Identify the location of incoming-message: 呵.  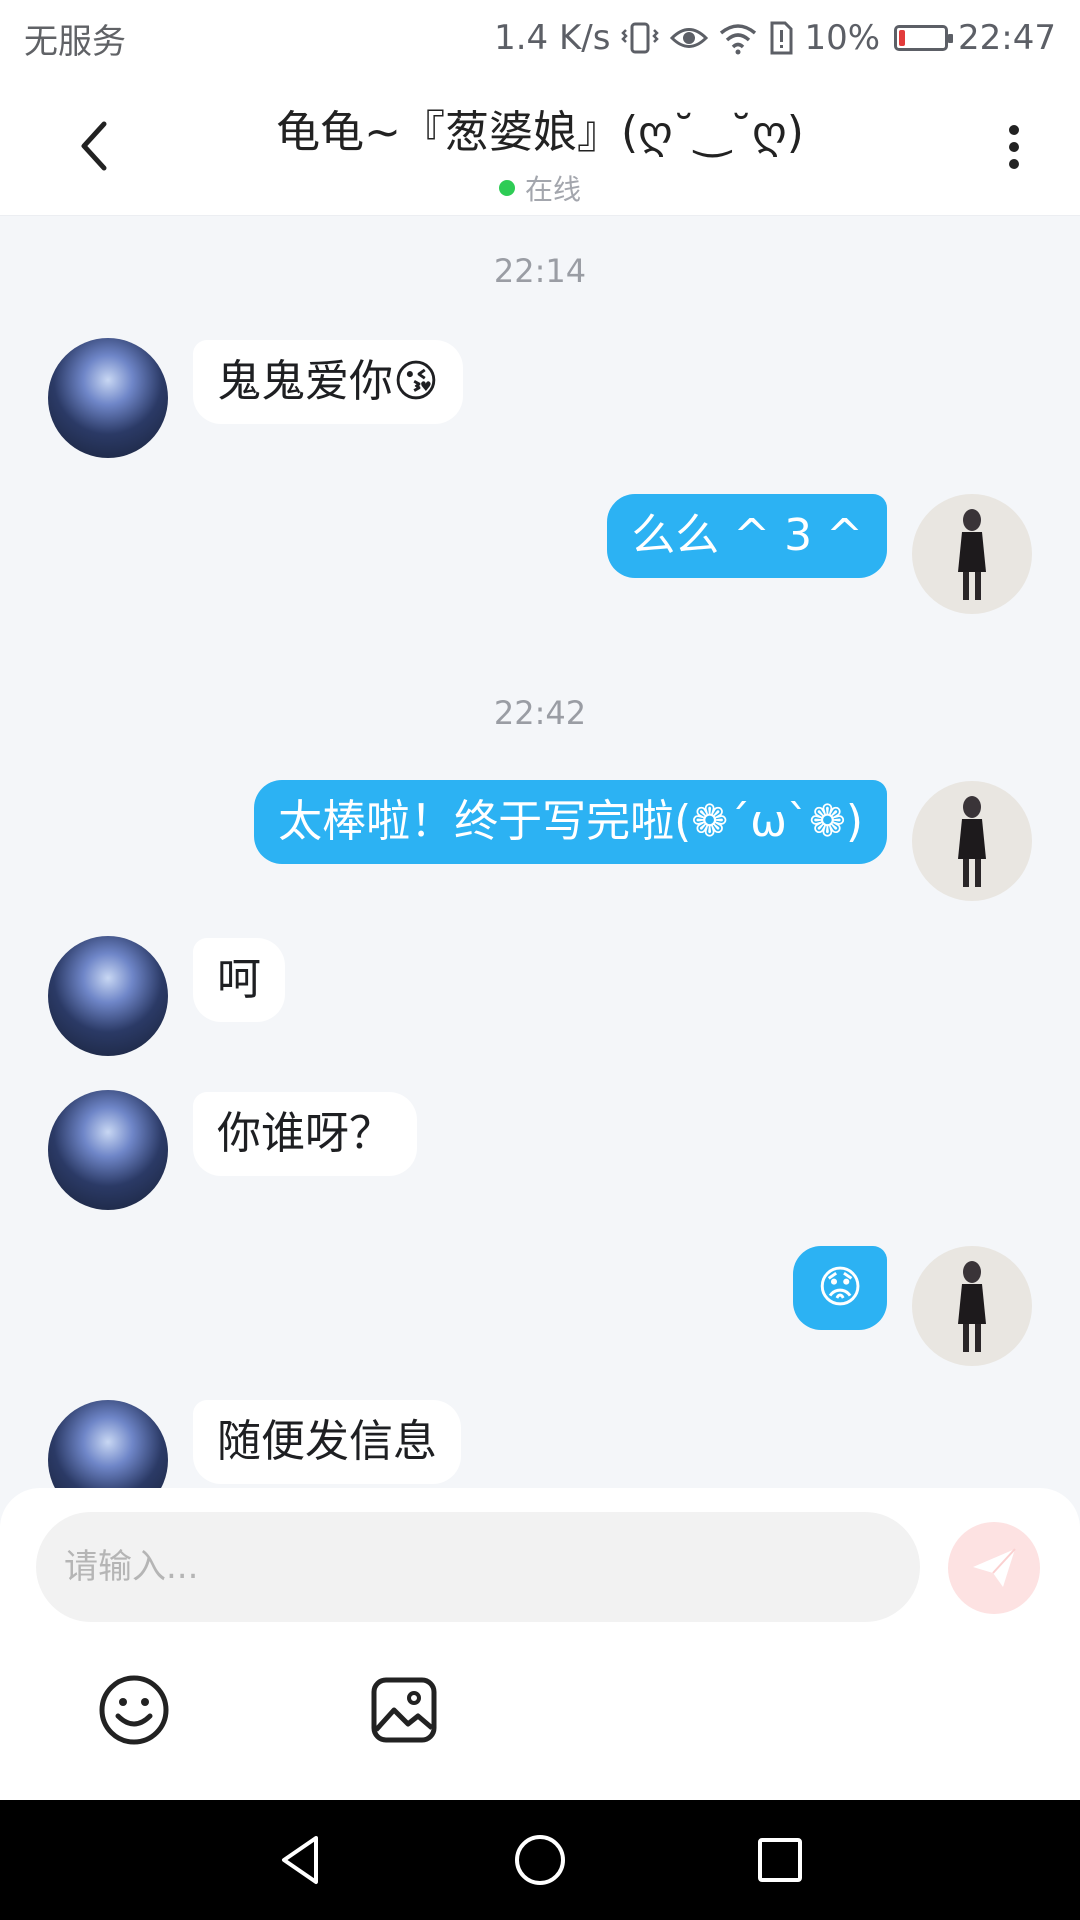
(239, 980).